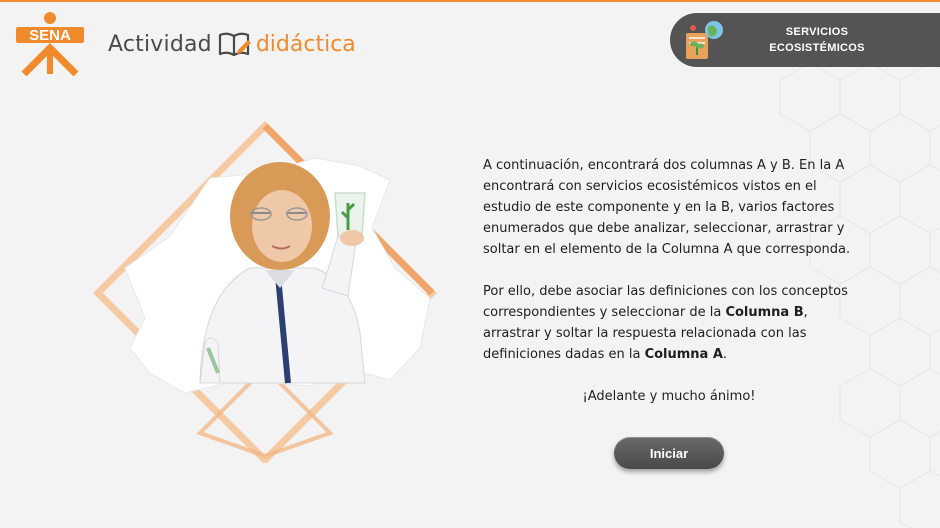  What do you see at coordinates (50, 35) in the screenshot?
I see `logo-text: SENA` at bounding box center [50, 35].